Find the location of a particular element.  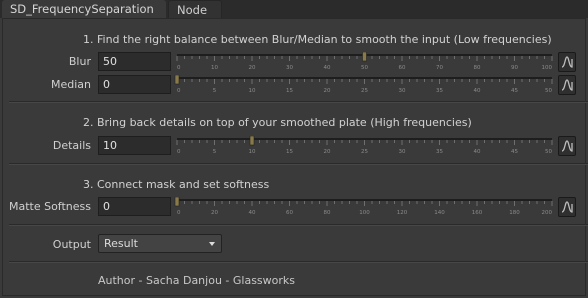

tab-sd-frequency-separation: SD_FrequencySeparation is located at coordinates (84, 9).